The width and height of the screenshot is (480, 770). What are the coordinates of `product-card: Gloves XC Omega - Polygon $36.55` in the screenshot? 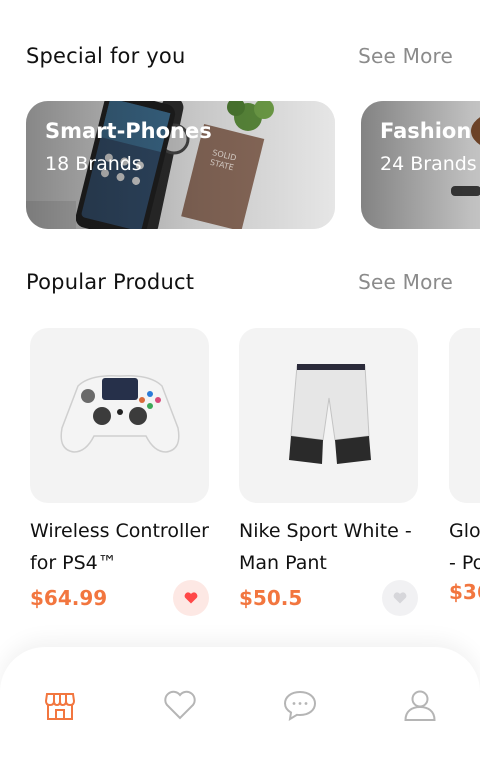 It's located at (464, 466).